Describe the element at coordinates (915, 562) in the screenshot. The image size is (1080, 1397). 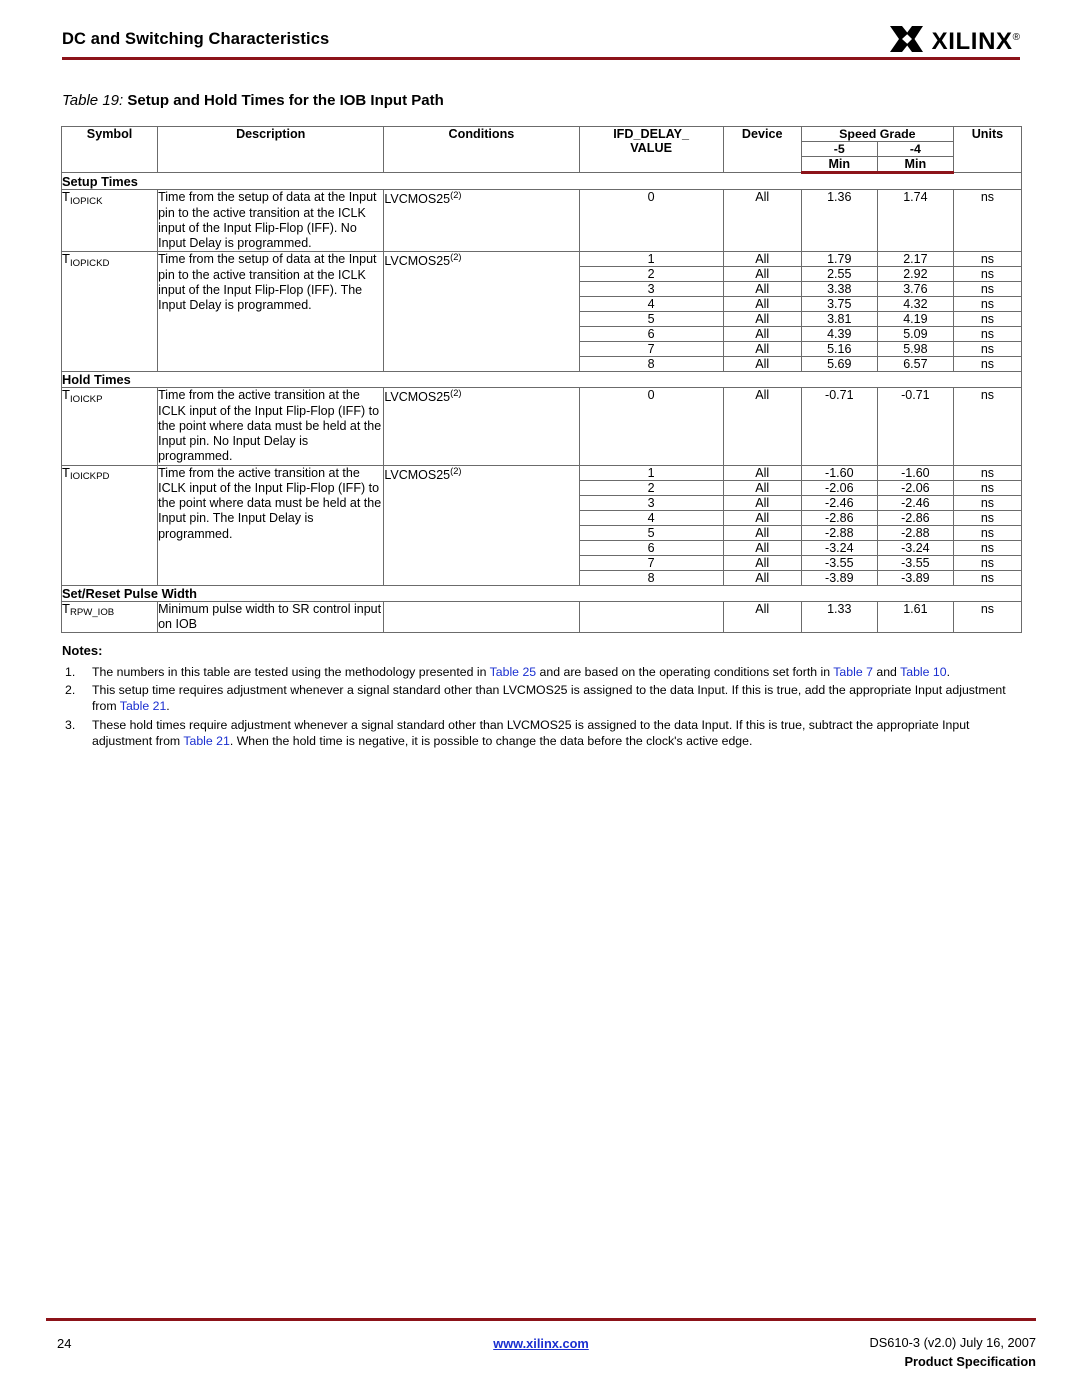
I see `cell-min-4: -3.55` at that location.